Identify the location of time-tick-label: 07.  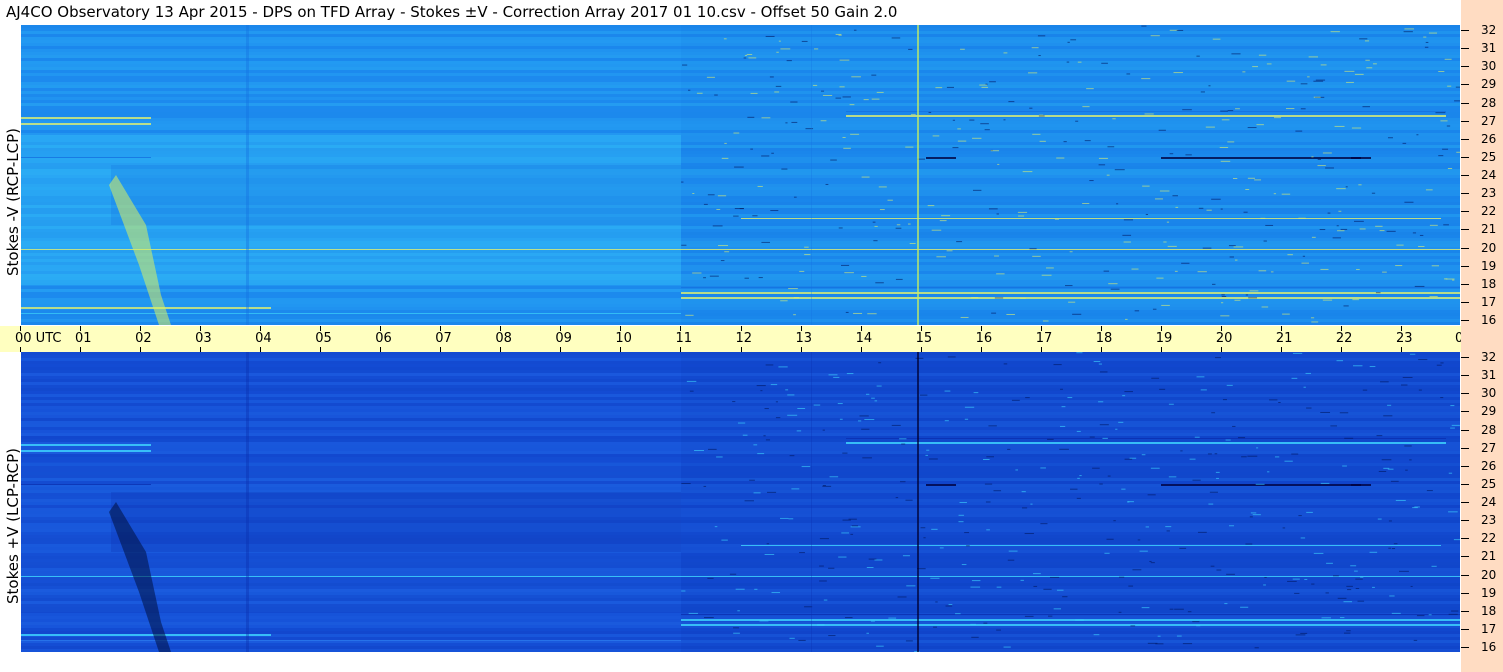
(443, 338).